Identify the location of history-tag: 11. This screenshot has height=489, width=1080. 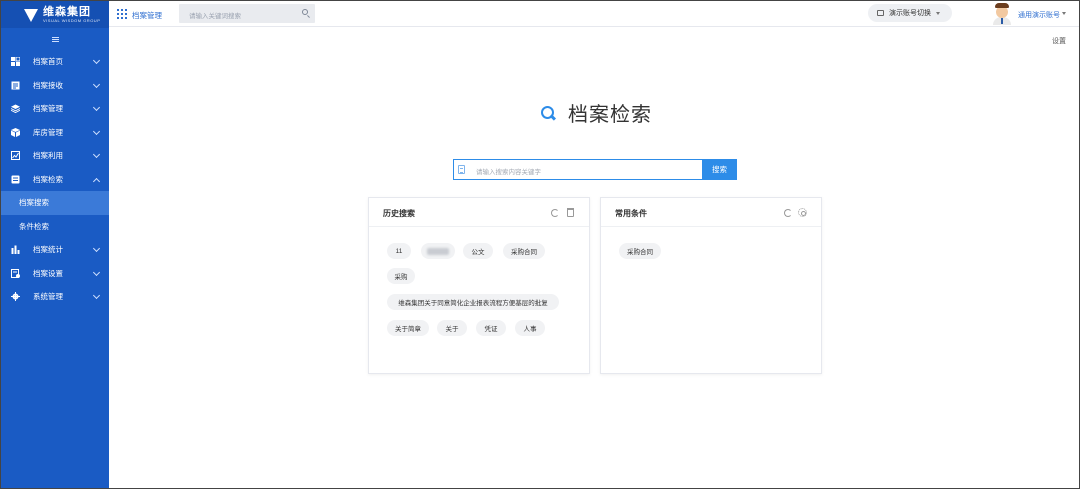
(399, 251).